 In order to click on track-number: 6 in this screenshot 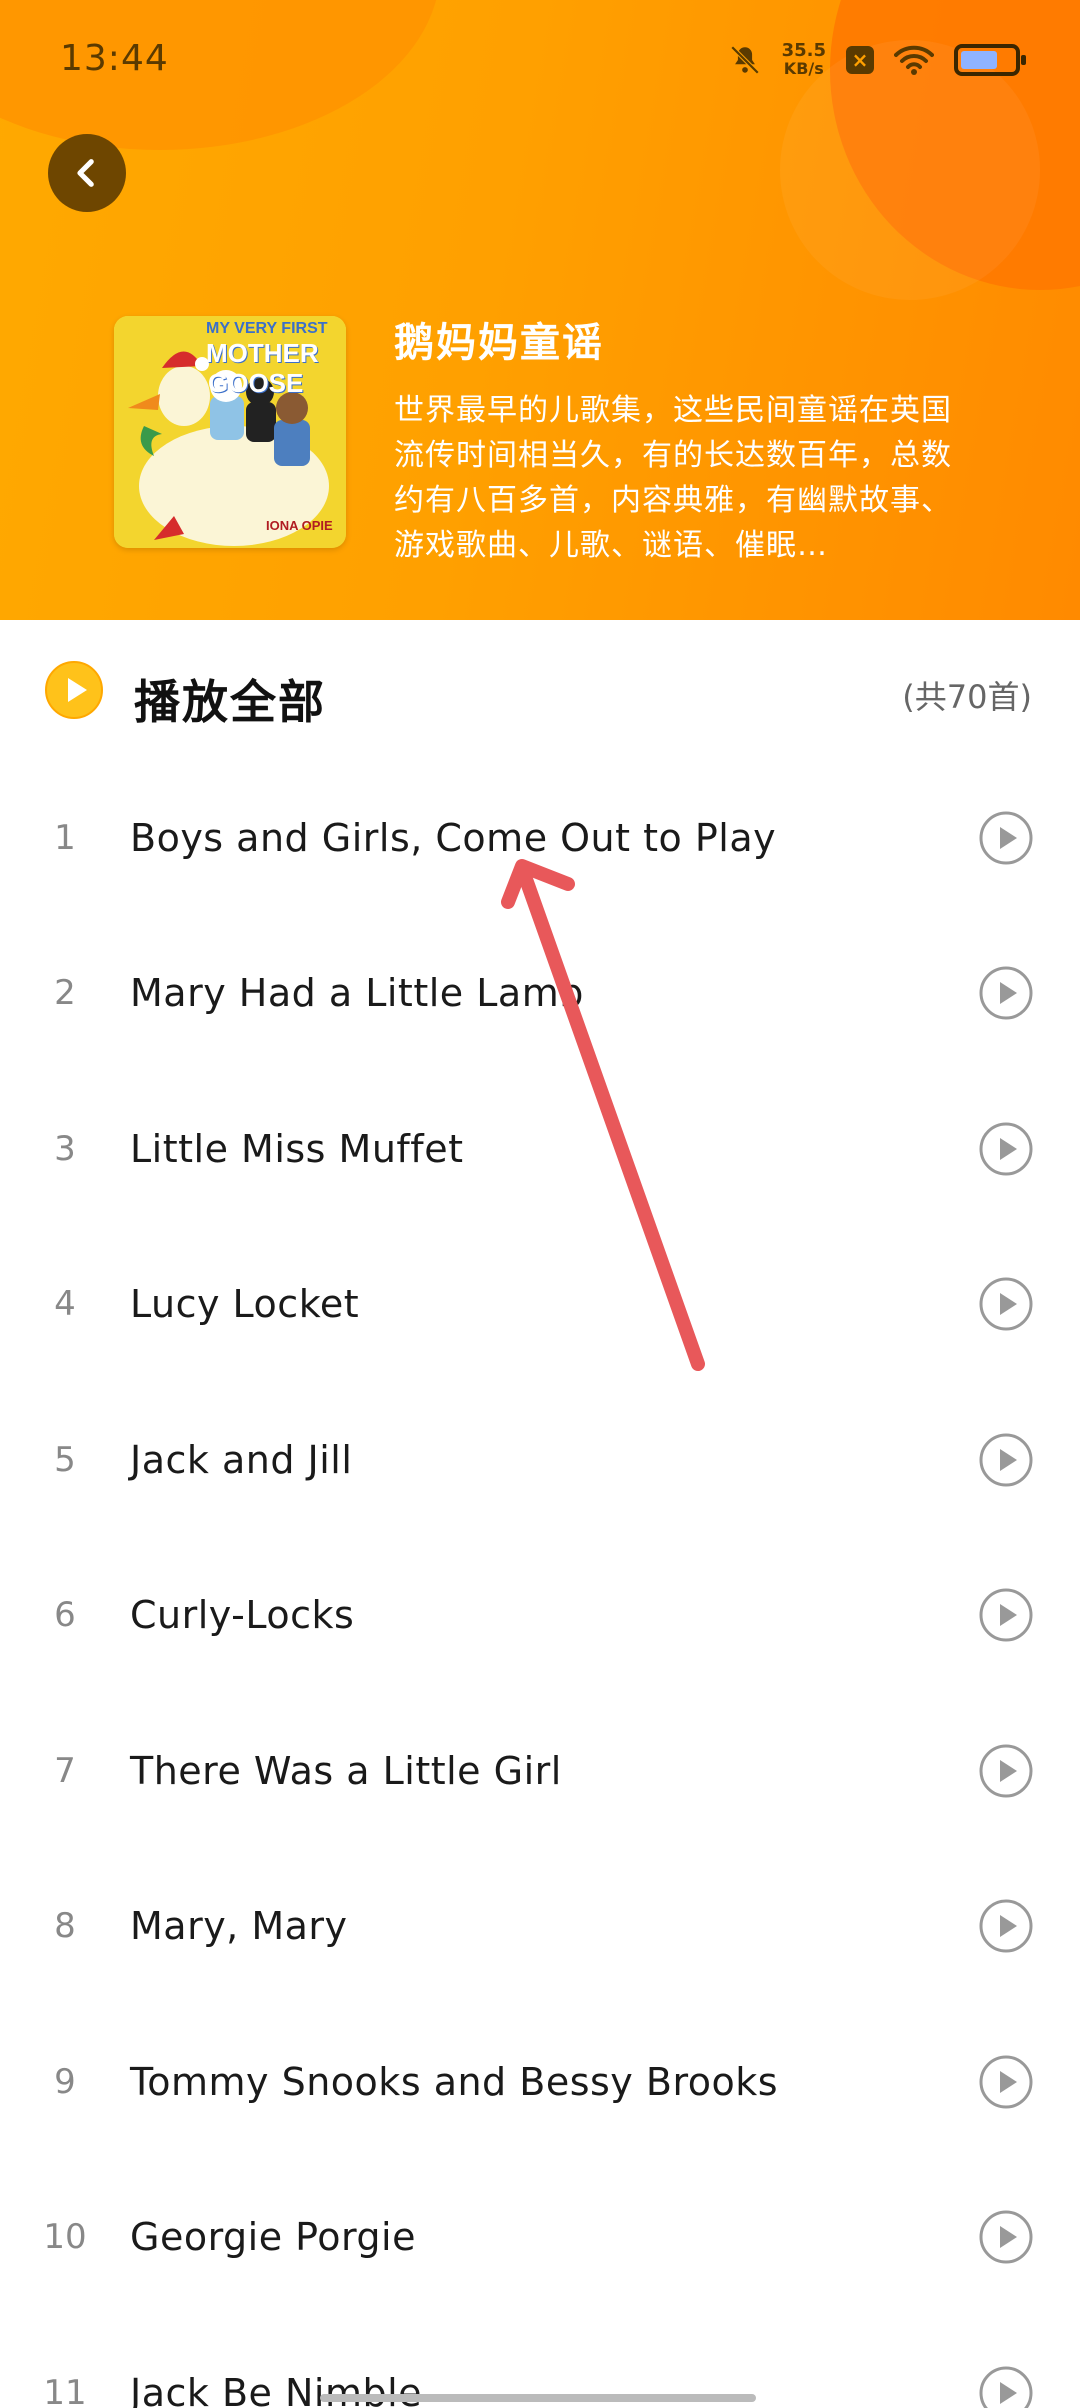, I will do `click(65, 1615)`.